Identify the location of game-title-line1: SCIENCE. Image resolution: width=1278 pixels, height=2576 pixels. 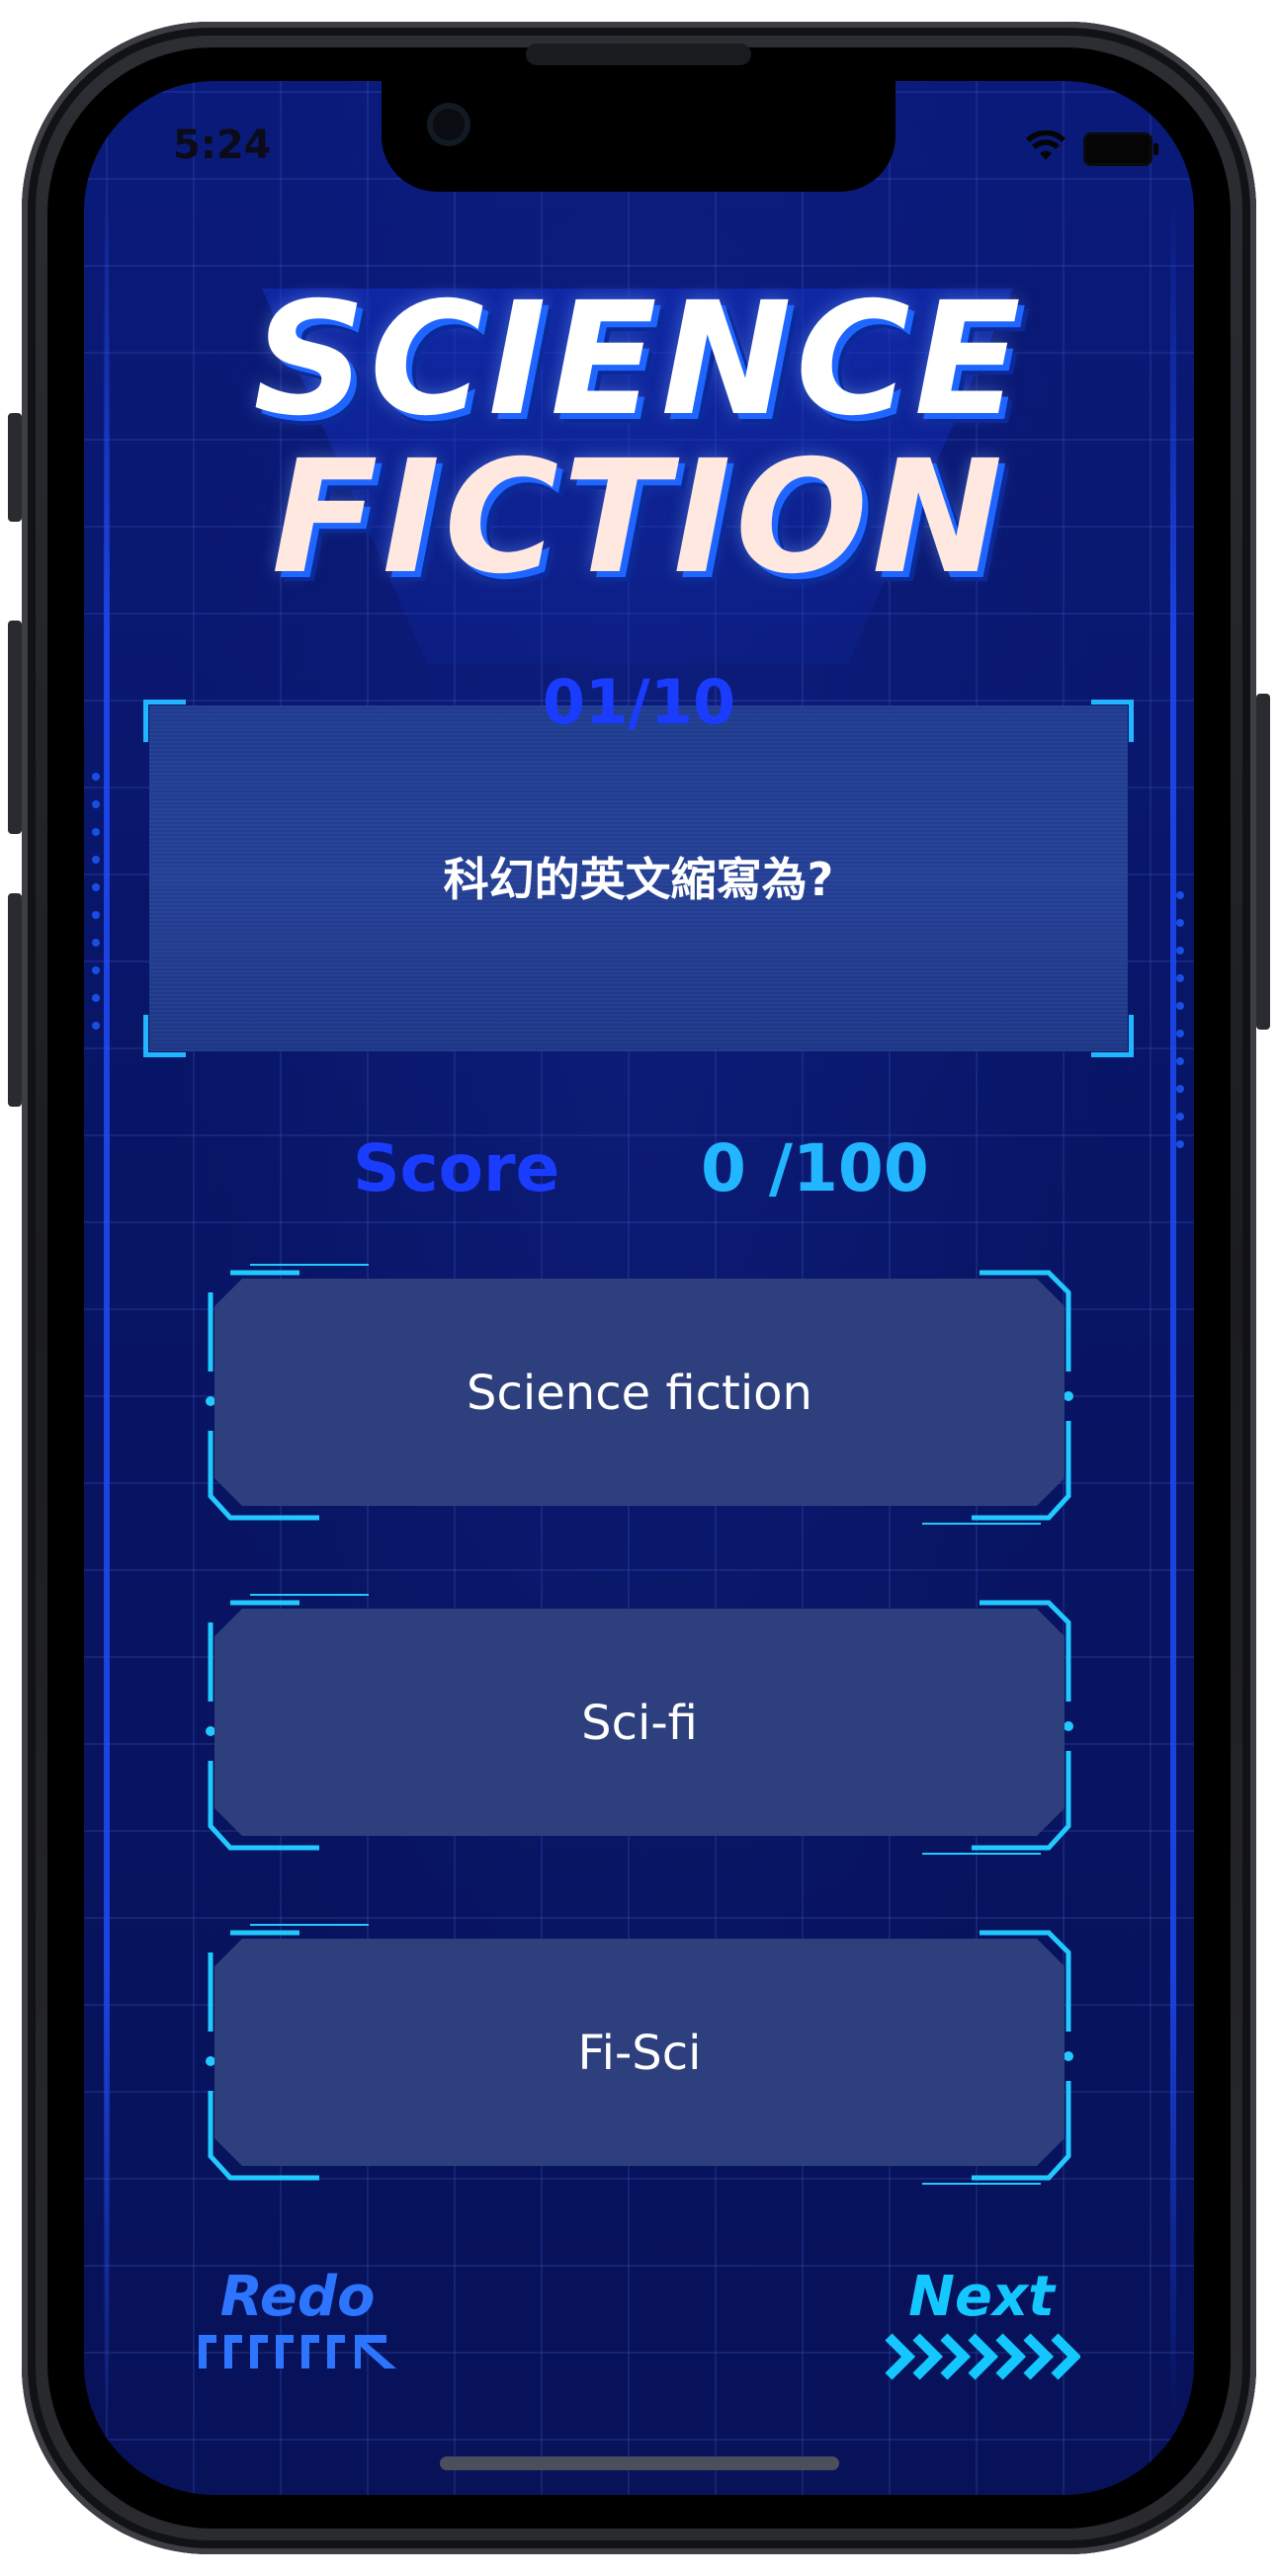
(639, 360).